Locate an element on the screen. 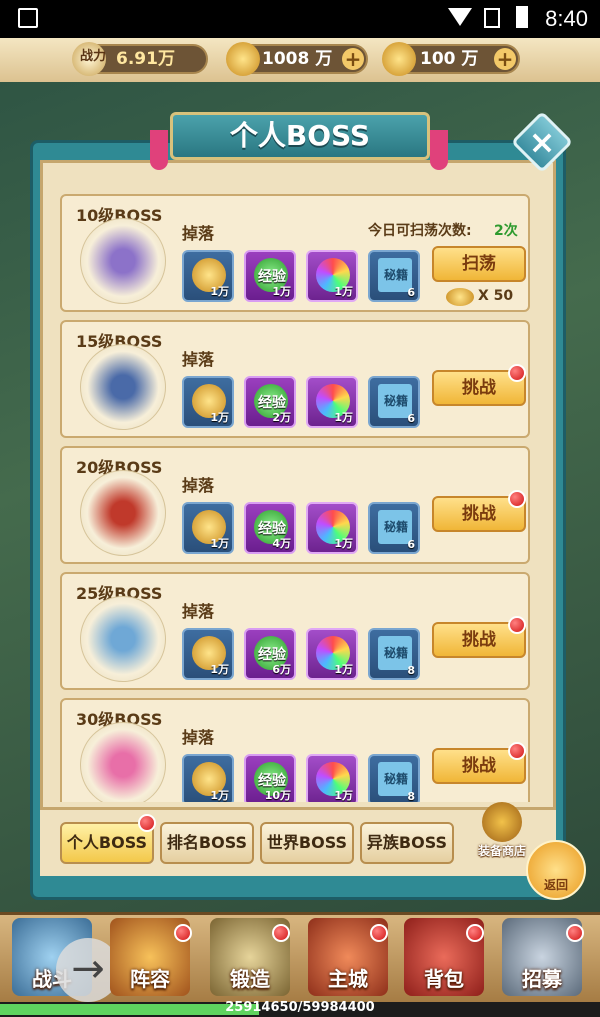  boss-row-clip: 30级BOSS 掉落 1万 经验 10万 1万 秘籍 8 挑战 is located at coordinates (295, 750).